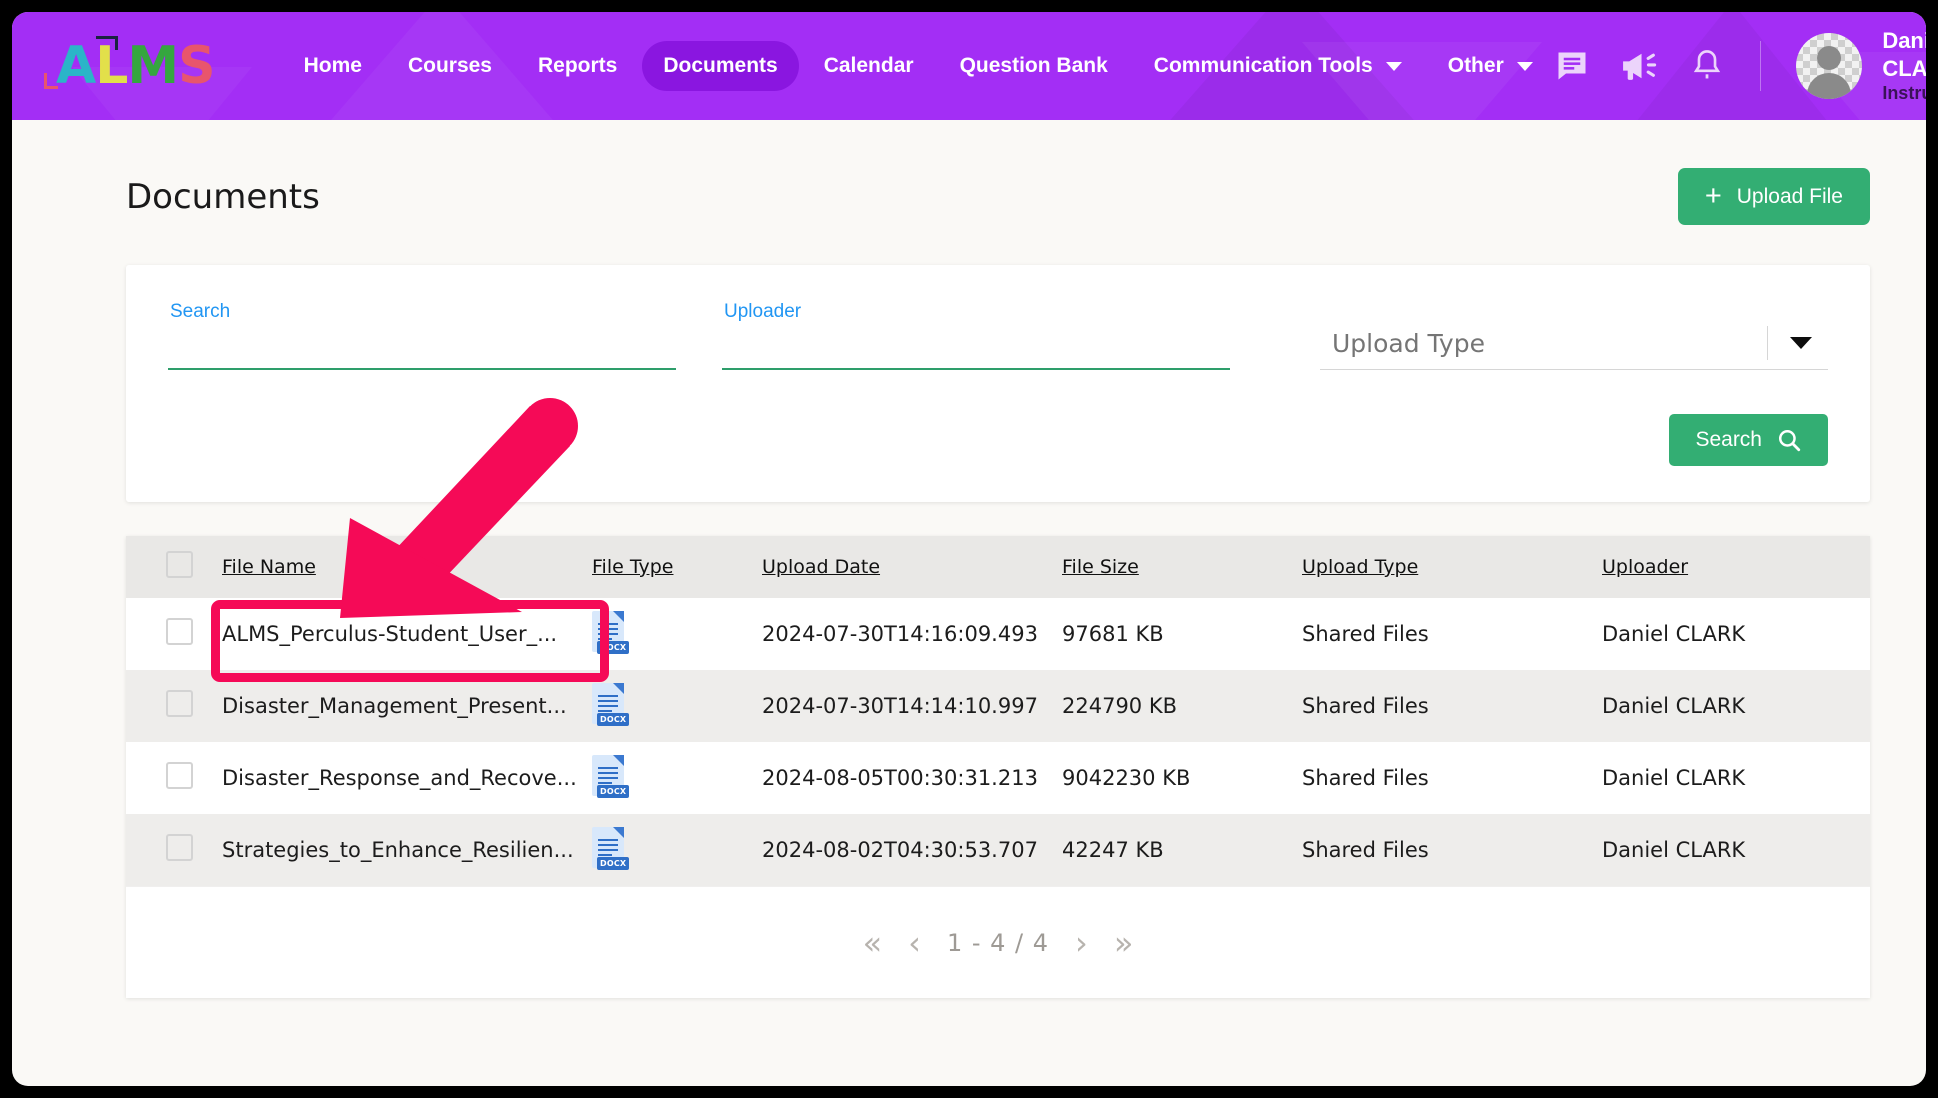 The height and width of the screenshot is (1098, 1938). I want to click on column-header-file-name: File Name, so click(407, 567).